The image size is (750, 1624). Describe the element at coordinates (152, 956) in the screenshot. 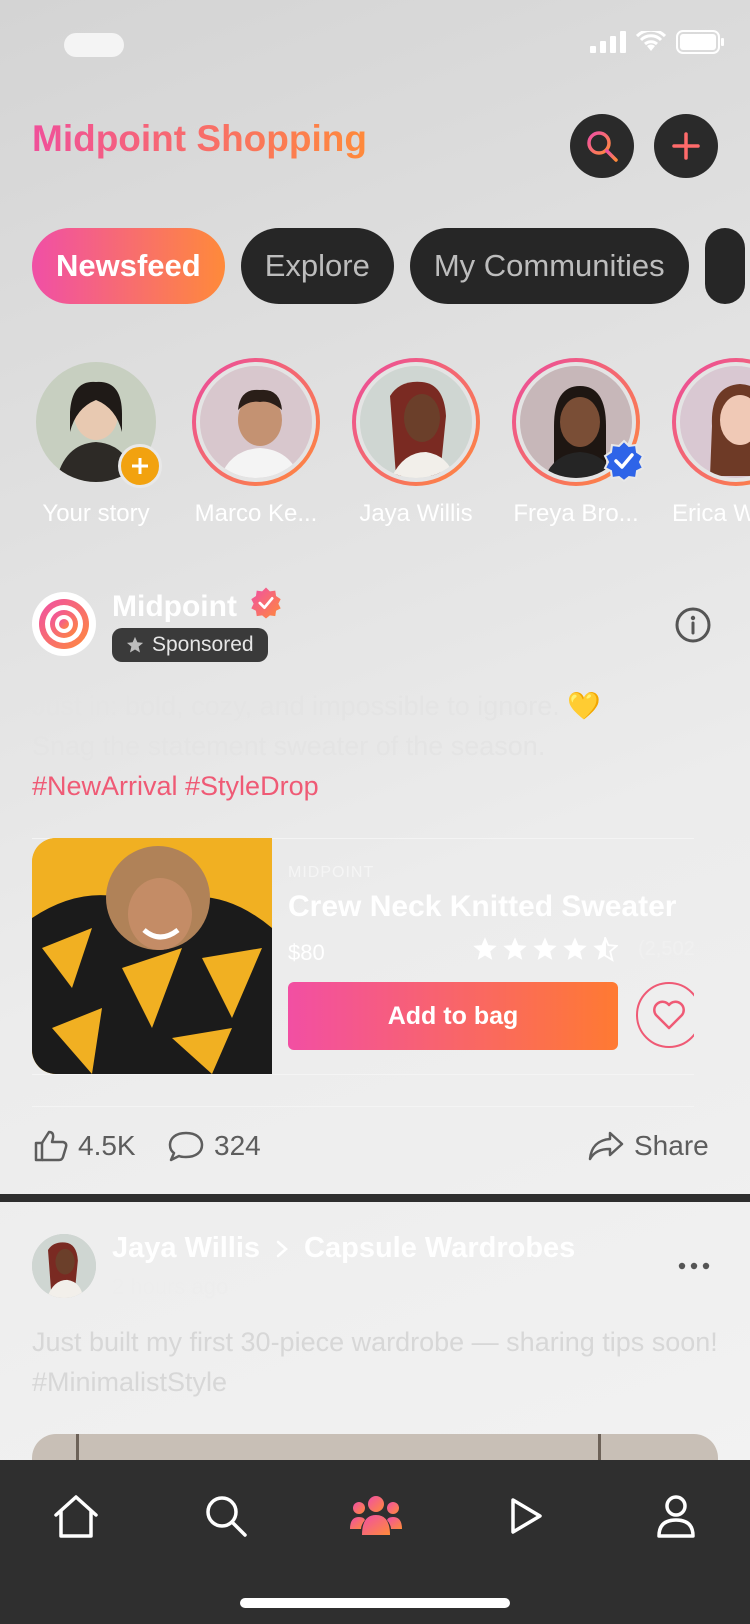

I see `product-image` at that location.